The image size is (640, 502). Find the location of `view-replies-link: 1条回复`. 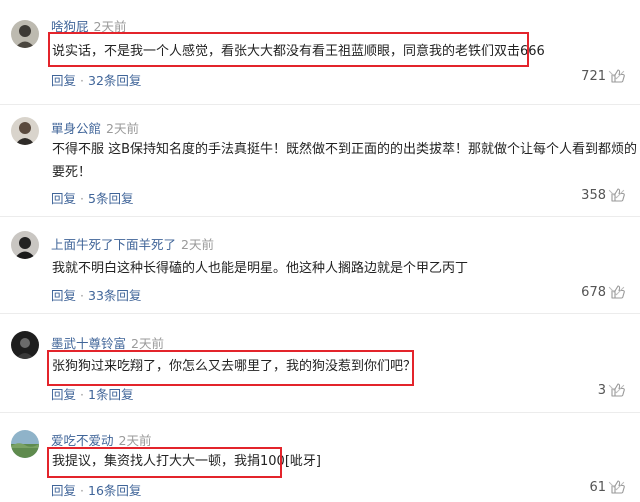

view-replies-link: 1条回复 is located at coordinates (110, 394).